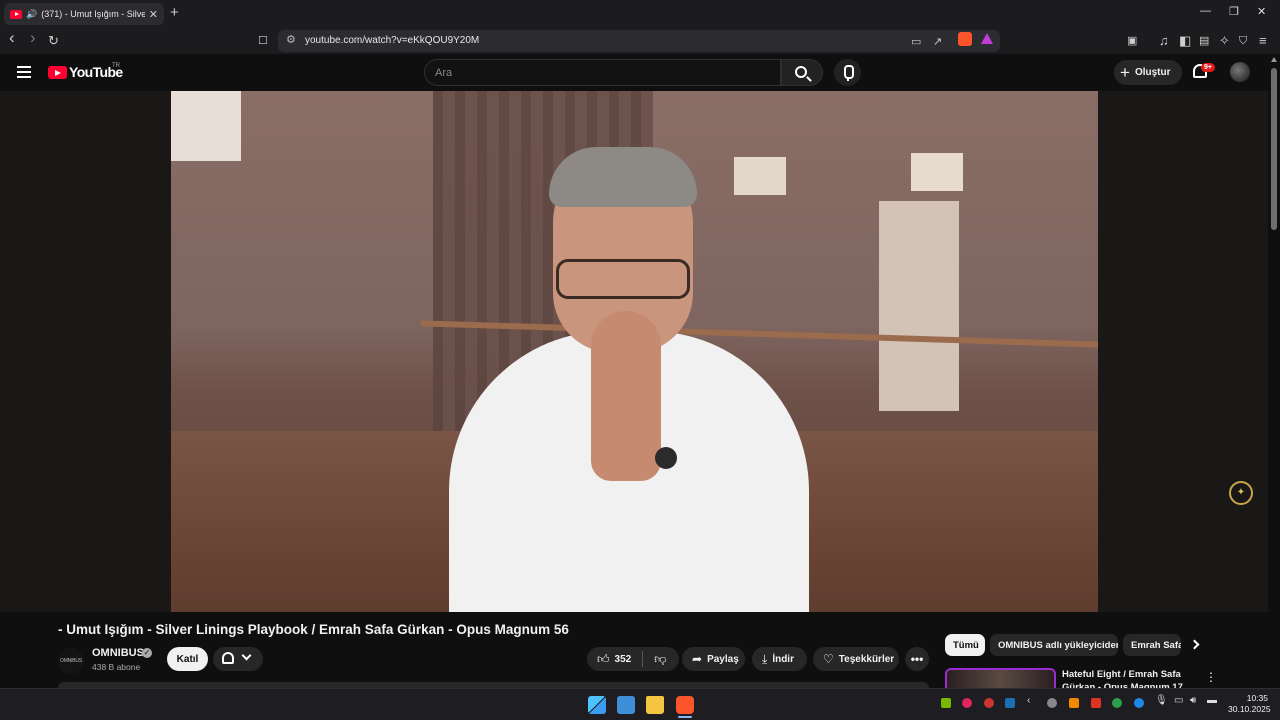 The height and width of the screenshot is (720, 1280). I want to click on guide-menu-icon, so click(24, 72).